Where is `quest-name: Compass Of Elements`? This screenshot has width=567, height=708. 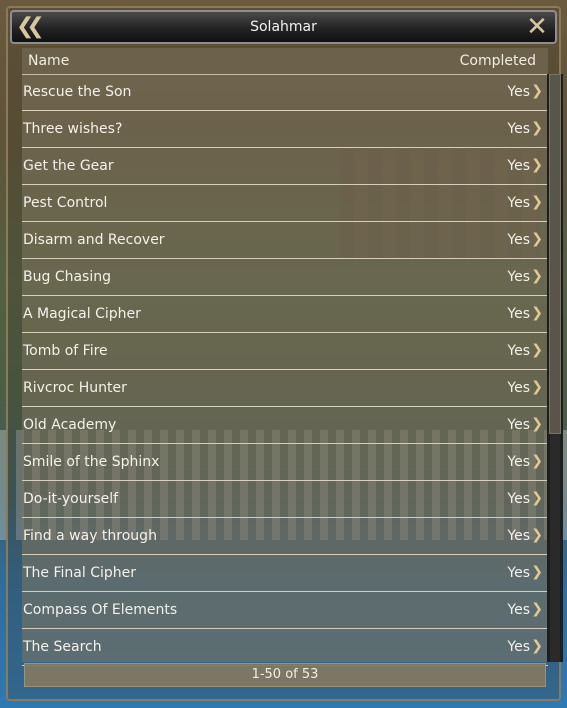 quest-name: Compass Of Elements is located at coordinates (100, 610).